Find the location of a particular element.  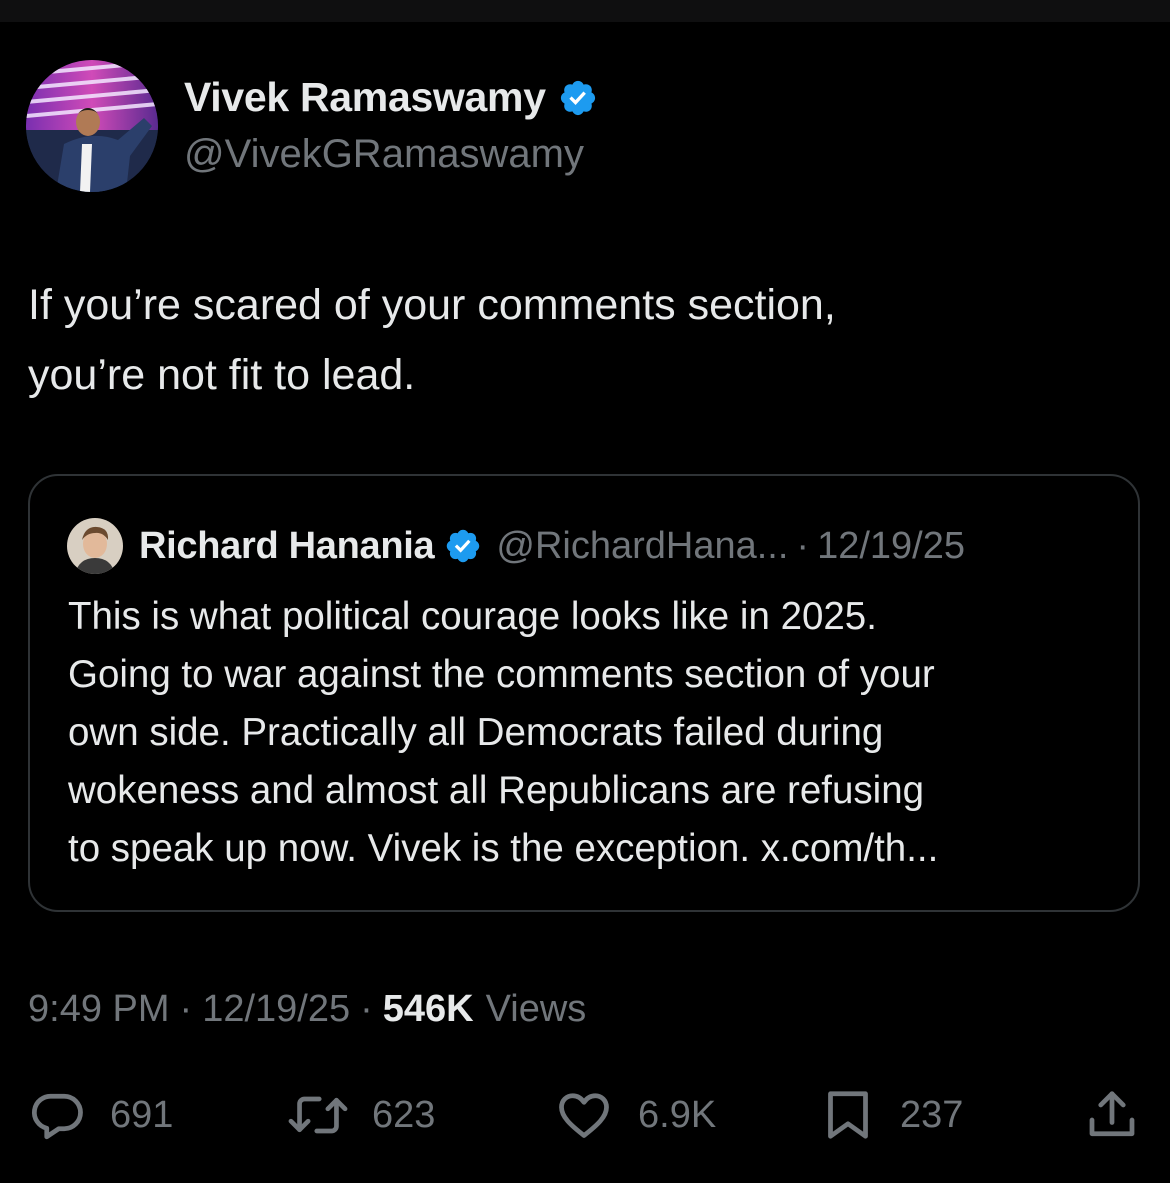

reply-icon is located at coordinates (57, 1116).